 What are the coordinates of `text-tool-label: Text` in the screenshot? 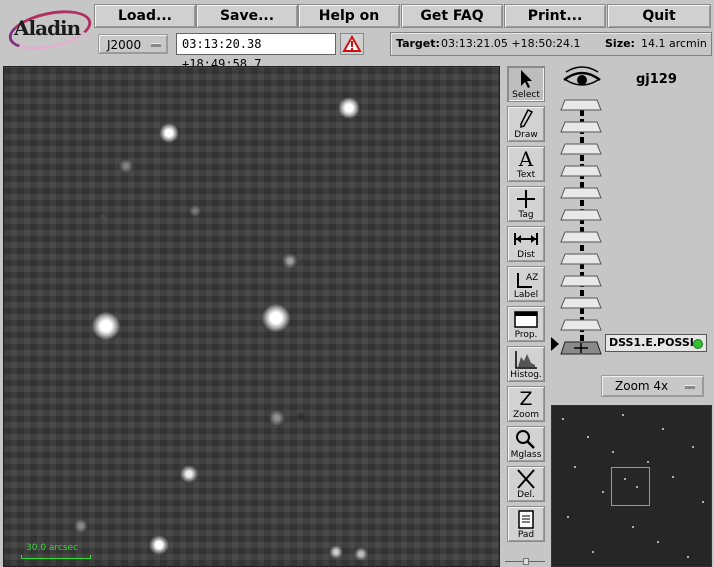 It's located at (526, 175).